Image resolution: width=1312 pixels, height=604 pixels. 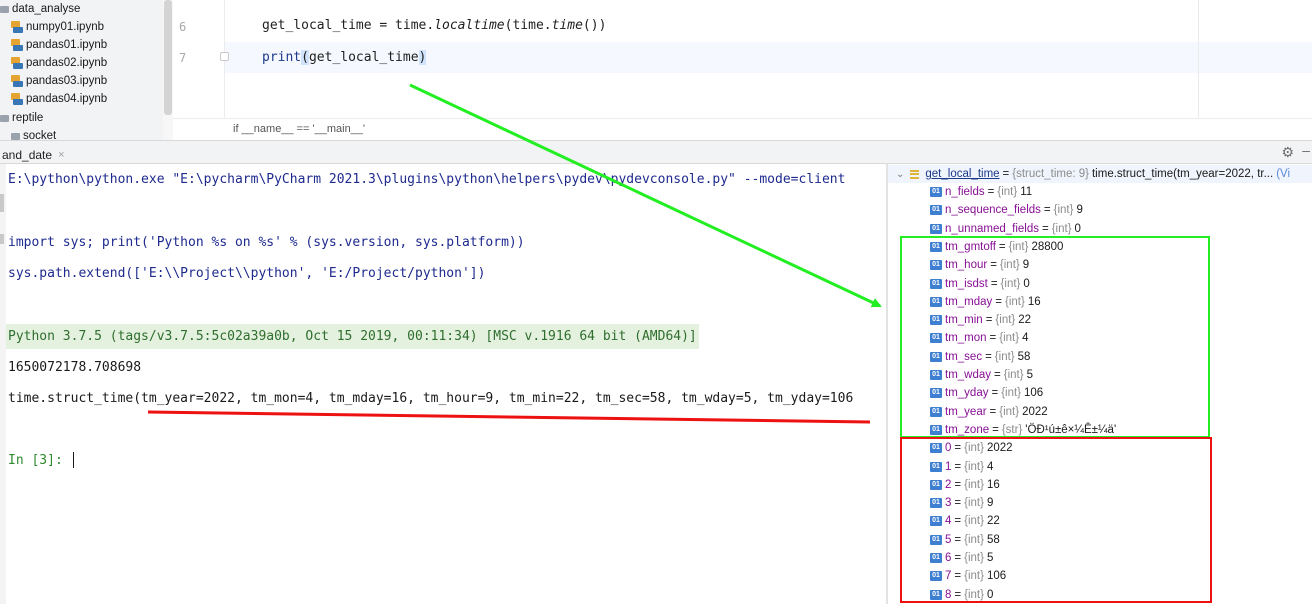 What do you see at coordinates (950, 448) in the screenshot?
I see `variable-row: 01 0 = {int} 2022` at bounding box center [950, 448].